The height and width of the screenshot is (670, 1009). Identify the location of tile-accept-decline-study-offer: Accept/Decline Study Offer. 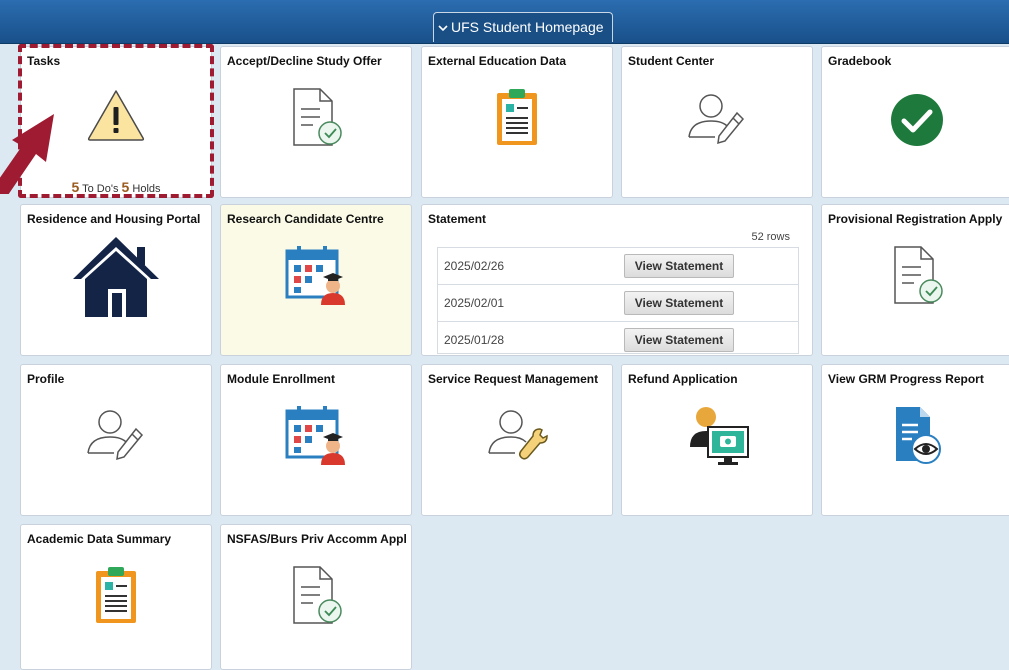
(316, 122).